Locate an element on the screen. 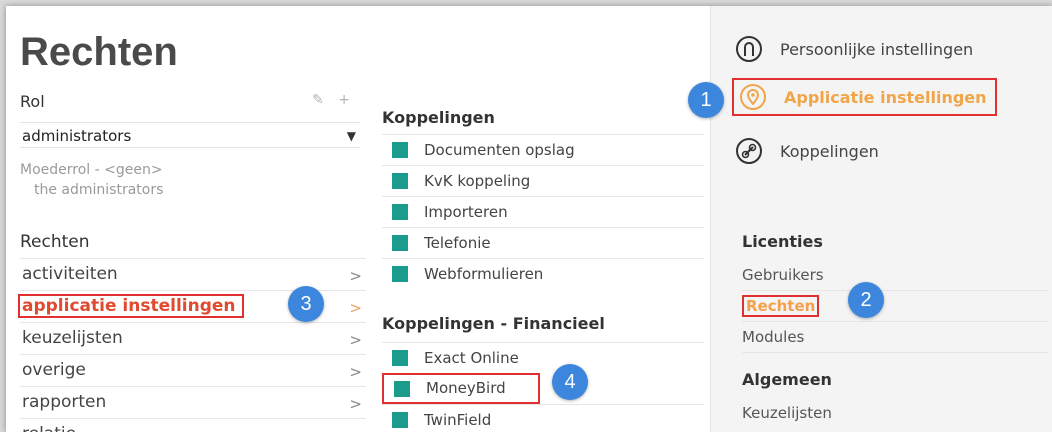 This screenshot has width=1052, height=432. rechten-item-activiteiten: activiteiten > is located at coordinates (193, 274).